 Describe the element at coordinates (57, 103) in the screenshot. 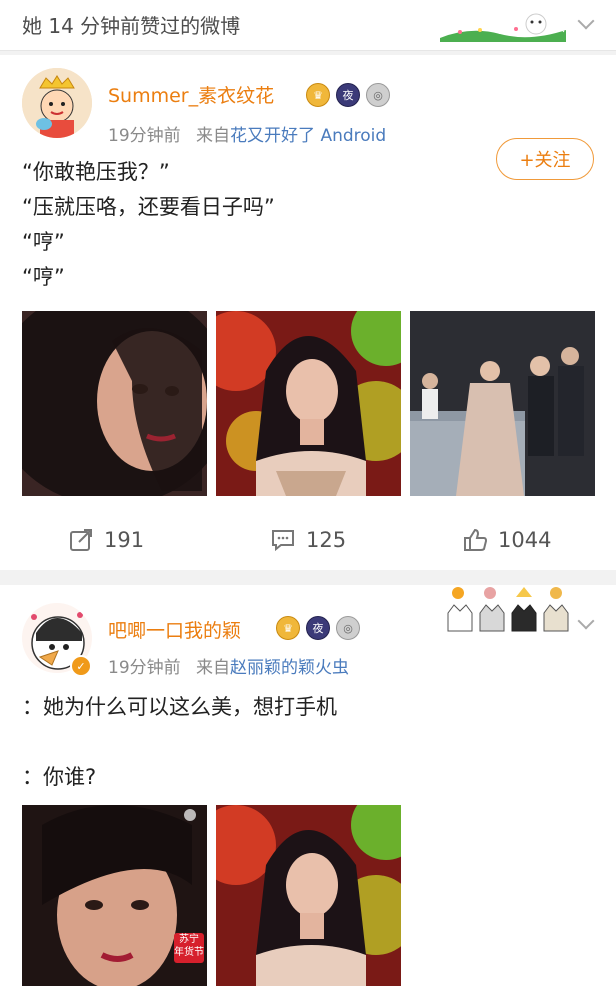

I see `avatar` at that location.